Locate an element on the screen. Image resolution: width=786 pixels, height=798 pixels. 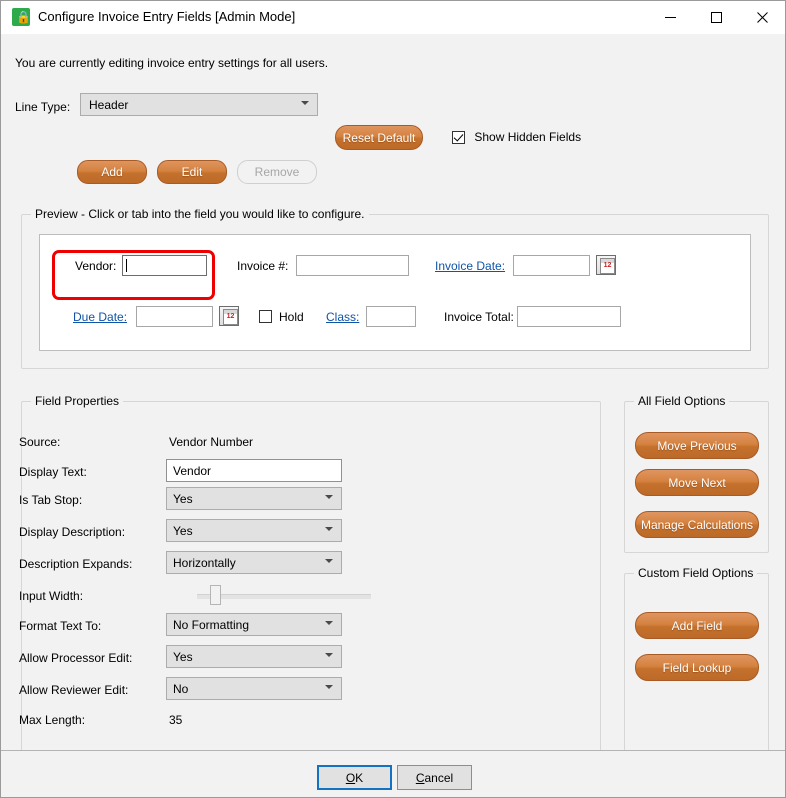
display-description-value: Yes is located at coordinates (183, 531).